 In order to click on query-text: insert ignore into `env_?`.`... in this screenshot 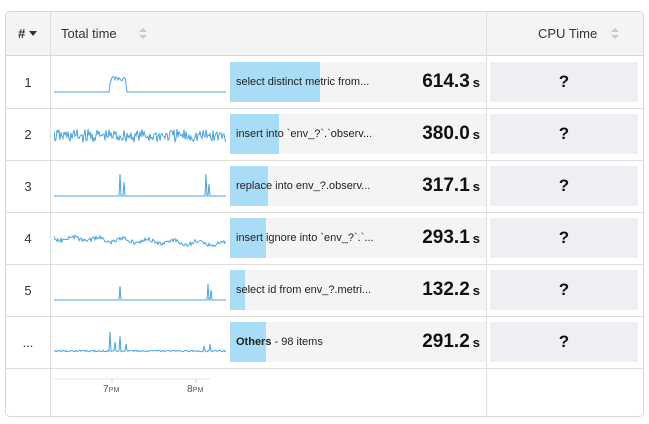, I will do `click(310, 238)`.